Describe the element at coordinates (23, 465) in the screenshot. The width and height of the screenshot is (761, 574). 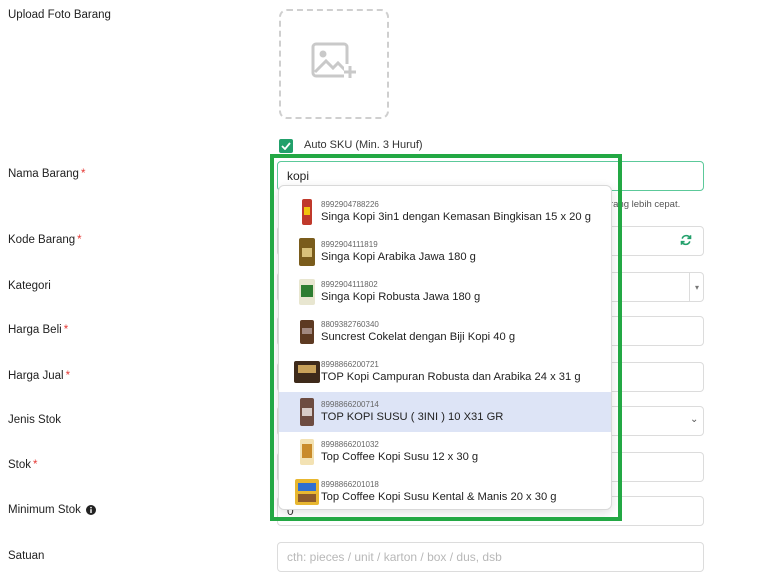
I see `stock-label: Stok *` at that location.